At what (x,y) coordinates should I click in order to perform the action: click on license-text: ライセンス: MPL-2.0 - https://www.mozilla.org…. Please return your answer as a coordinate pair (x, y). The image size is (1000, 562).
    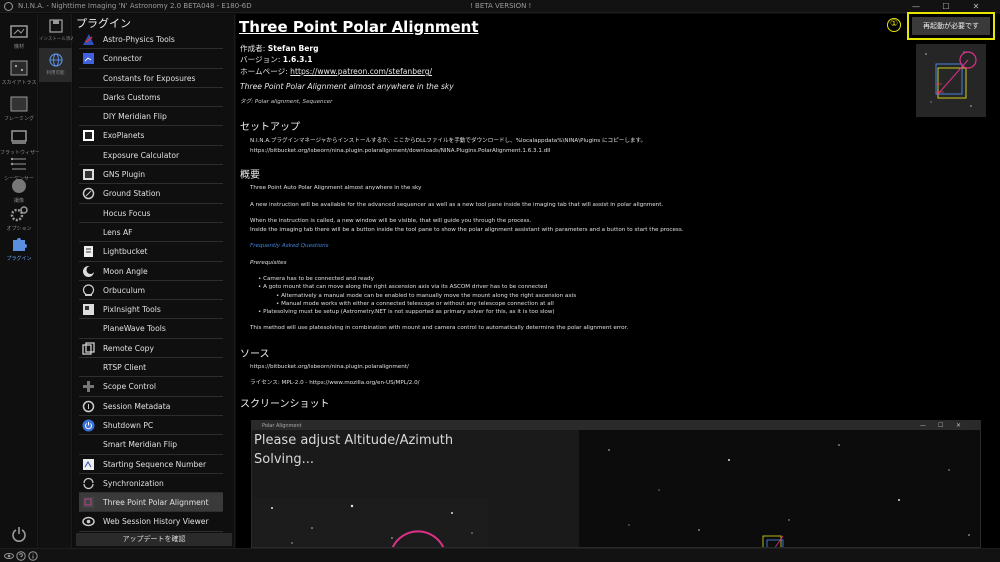
    Looking at the image, I should click on (335, 383).